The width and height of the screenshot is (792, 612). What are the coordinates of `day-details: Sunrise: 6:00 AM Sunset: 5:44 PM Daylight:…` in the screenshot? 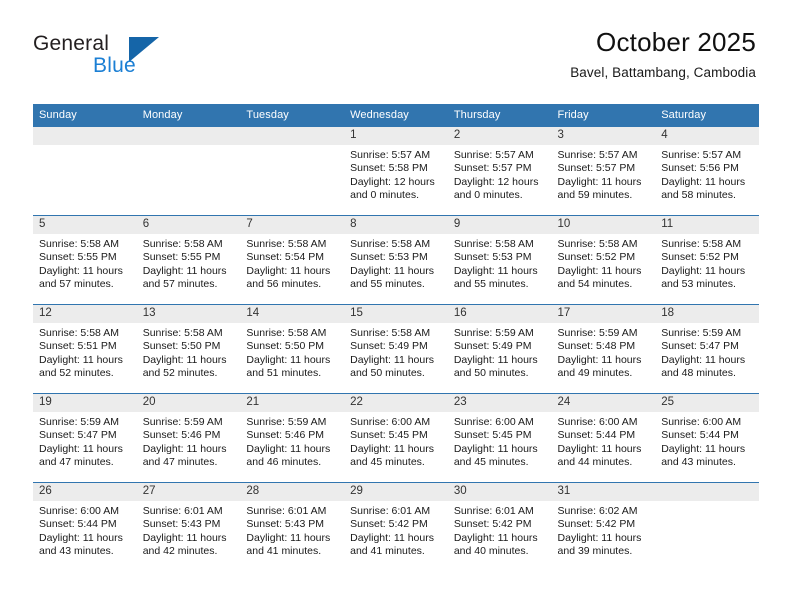 It's located at (604, 441).